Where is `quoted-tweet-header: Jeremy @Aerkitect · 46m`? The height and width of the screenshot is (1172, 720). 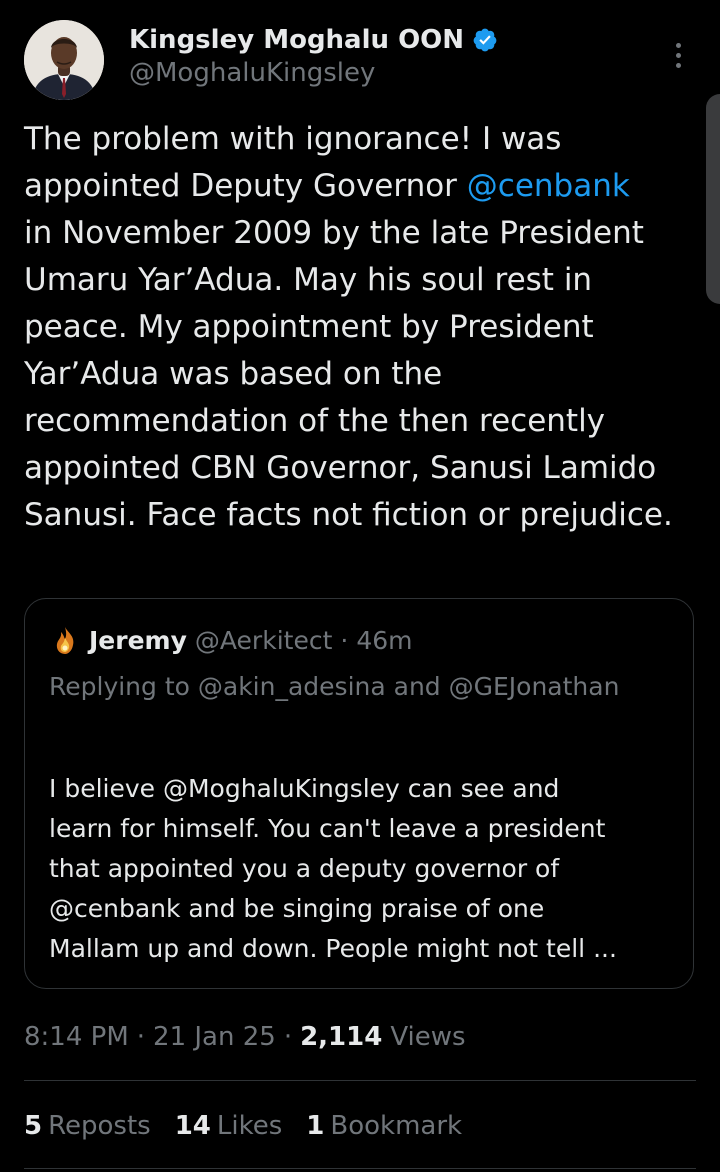 quoted-tweet-header: Jeremy @Aerkitect · 46m is located at coordinates (231, 640).